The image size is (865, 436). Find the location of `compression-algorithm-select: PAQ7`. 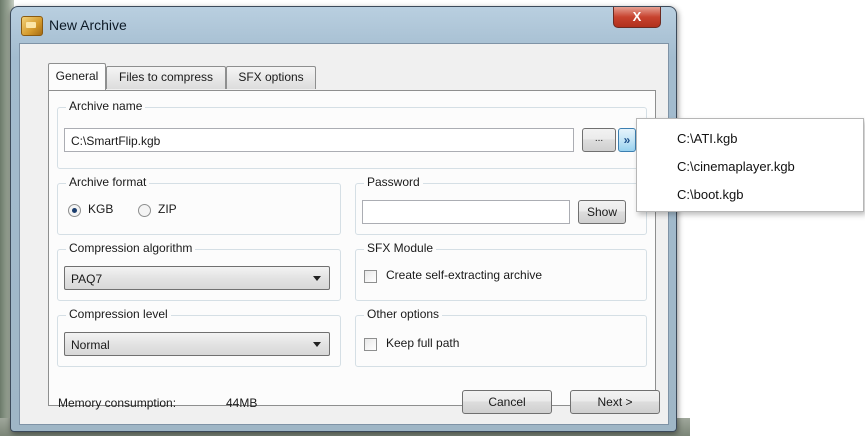

compression-algorithm-select: PAQ7 is located at coordinates (197, 278).